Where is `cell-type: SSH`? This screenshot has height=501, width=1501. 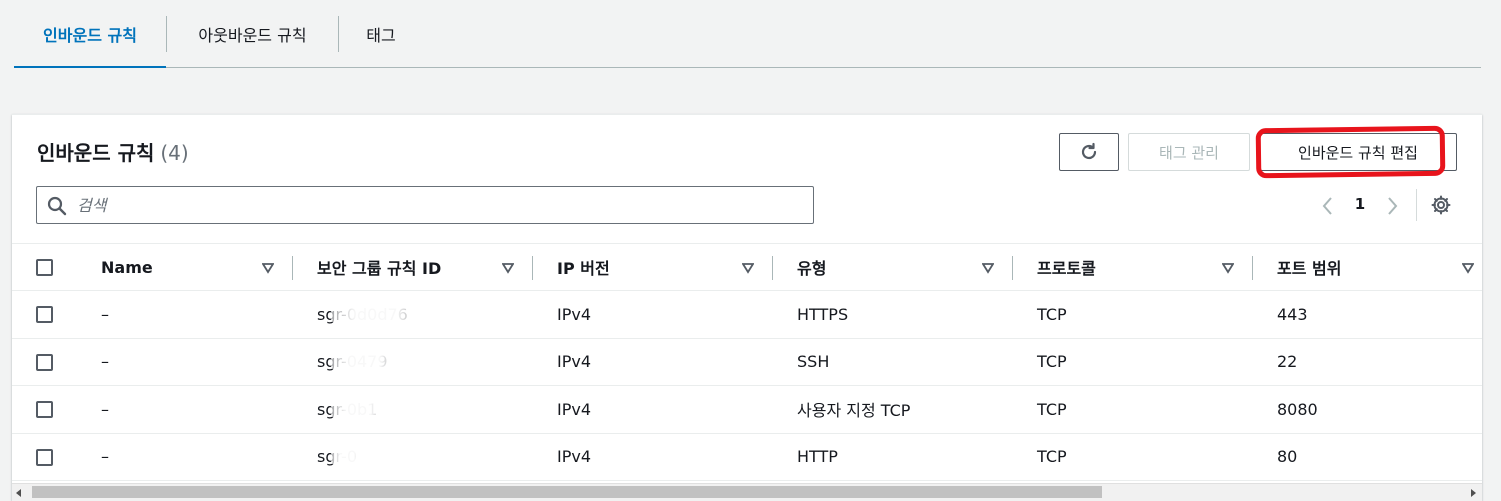
cell-type: SSH is located at coordinates (813, 362).